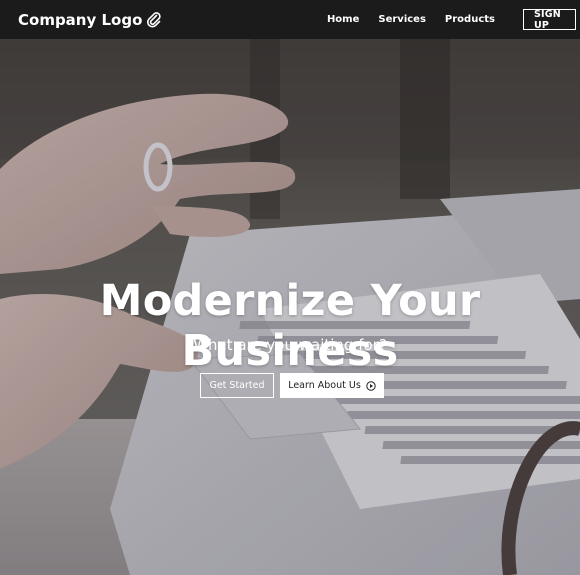 Image resolution: width=580 pixels, height=575 pixels. I want to click on paperclip-icon, so click(154, 19).